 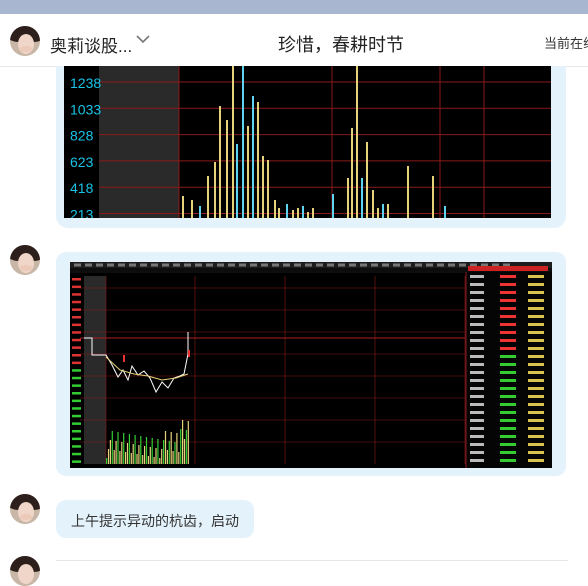 What do you see at coordinates (25, 41) in the screenshot?
I see `contact-avatar` at bounding box center [25, 41].